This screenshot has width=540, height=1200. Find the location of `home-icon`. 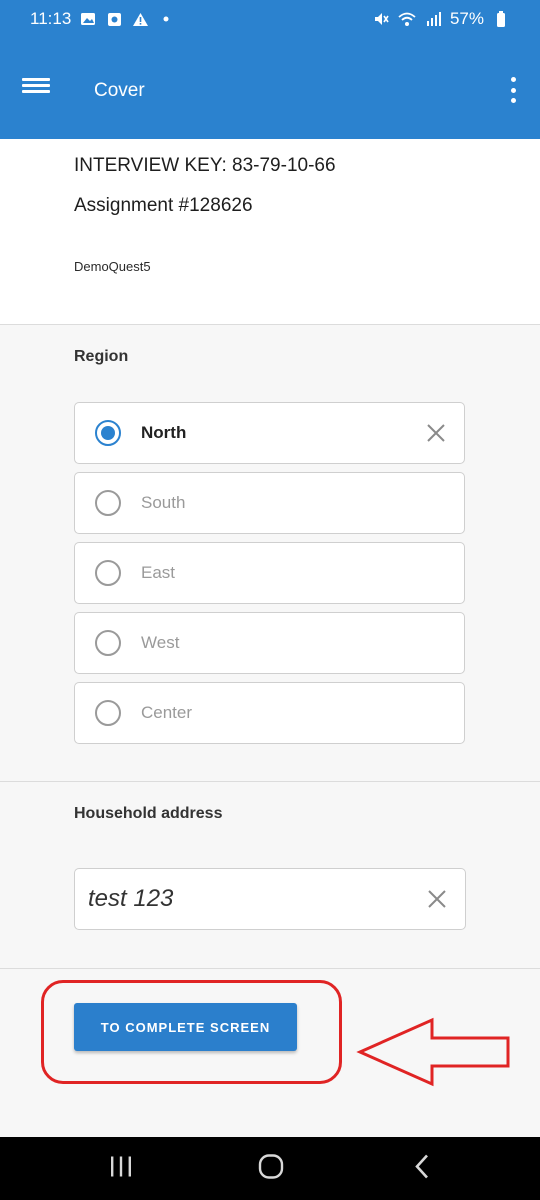

home-icon is located at coordinates (271, 1168).